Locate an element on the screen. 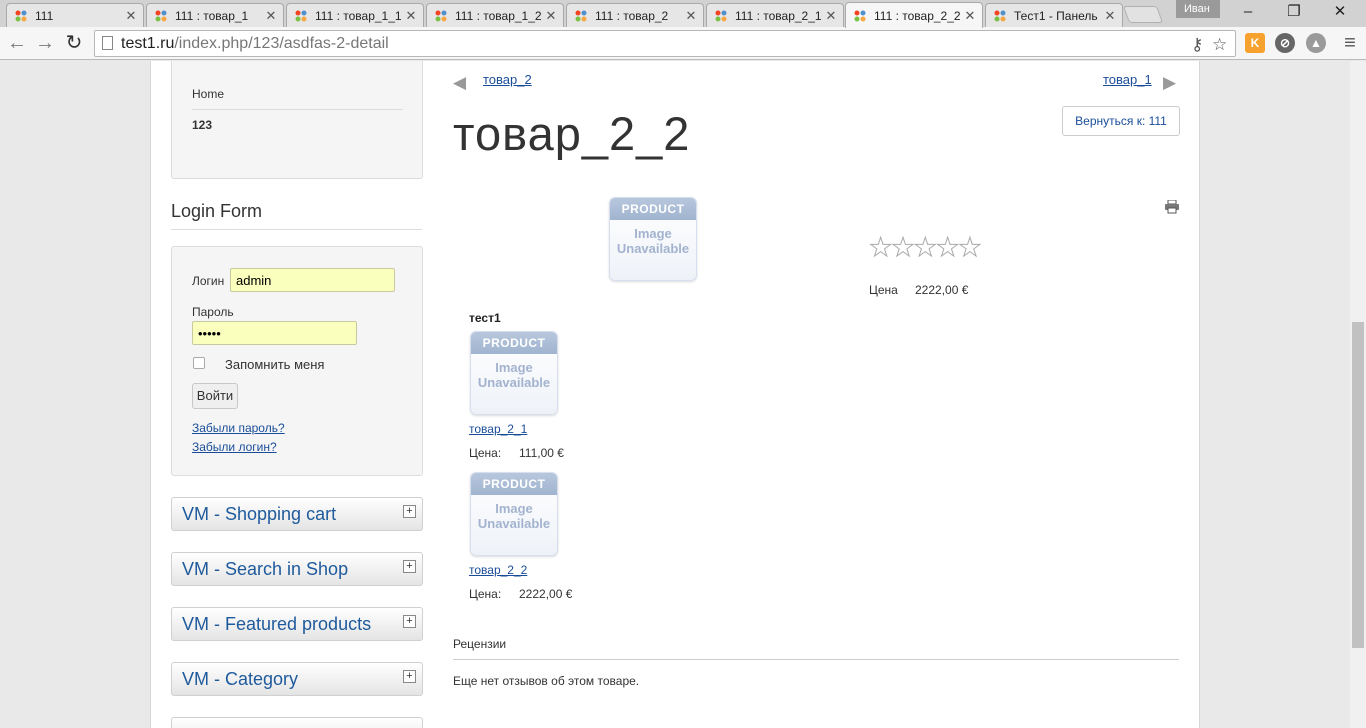 The width and height of the screenshot is (1366, 728). tab-panel: Тест1 - Панель ✕ is located at coordinates (1054, 15).